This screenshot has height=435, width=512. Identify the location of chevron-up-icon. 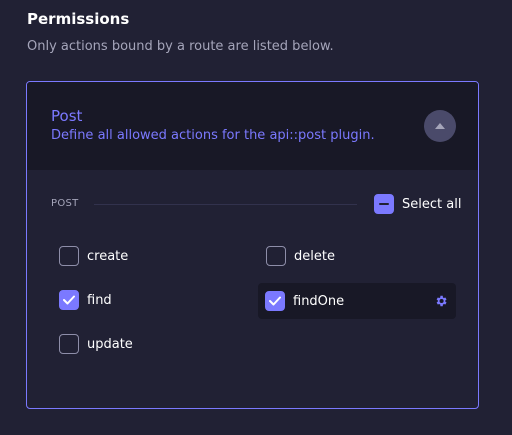
(440, 126).